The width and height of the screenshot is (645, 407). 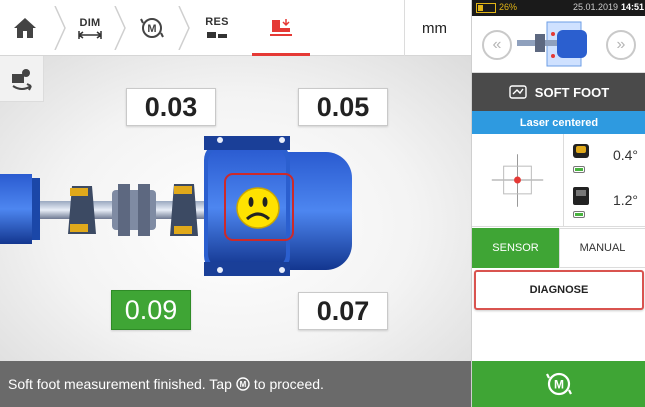 I want to click on sensor-readings: 0.4° 1.2°, so click(x=558, y=180).